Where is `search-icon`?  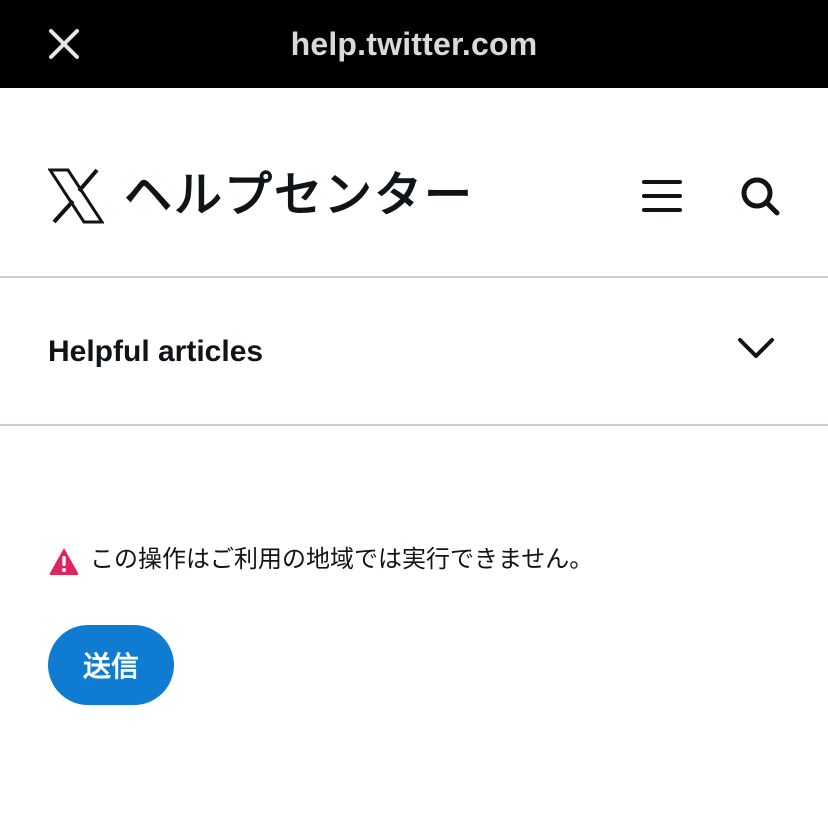
search-icon is located at coordinates (760, 196).